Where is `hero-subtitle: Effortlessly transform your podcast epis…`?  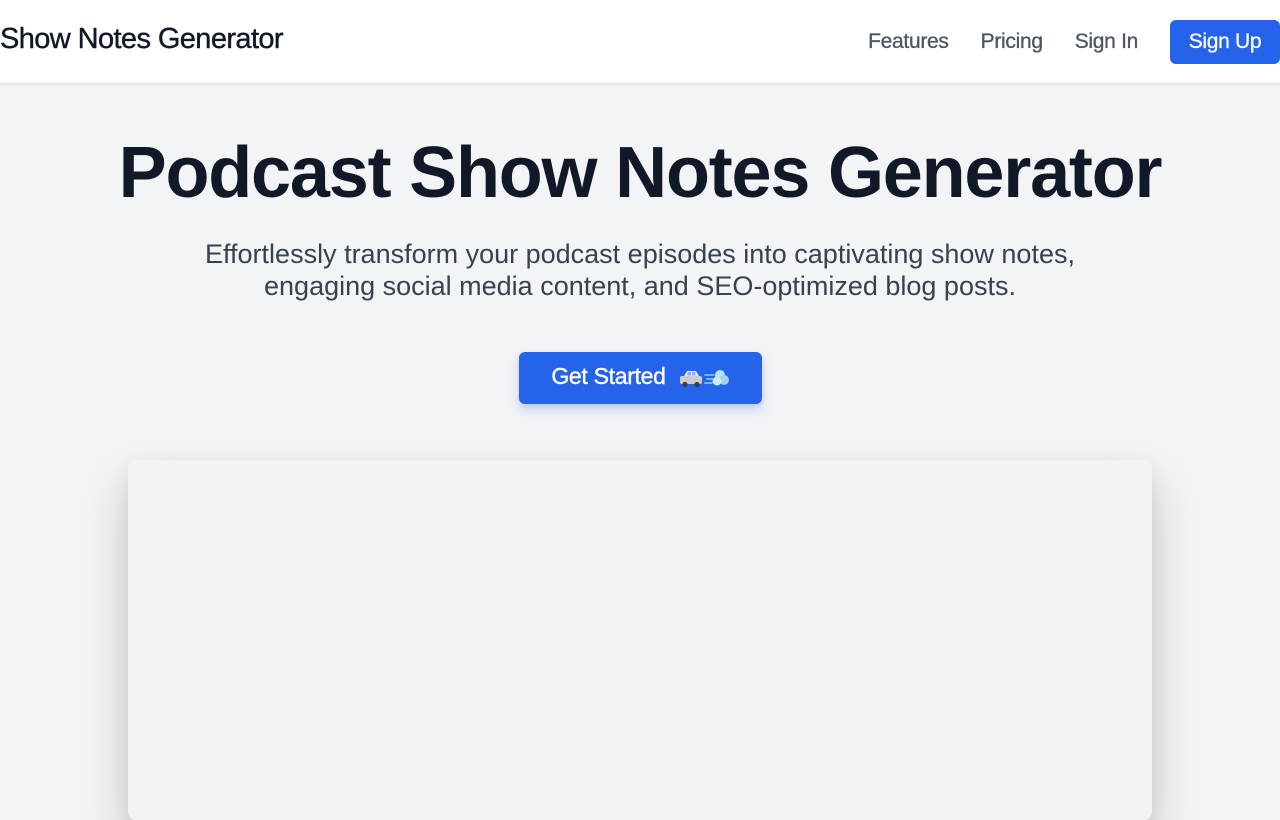 hero-subtitle: Effortlessly transform your podcast epis… is located at coordinates (640, 270).